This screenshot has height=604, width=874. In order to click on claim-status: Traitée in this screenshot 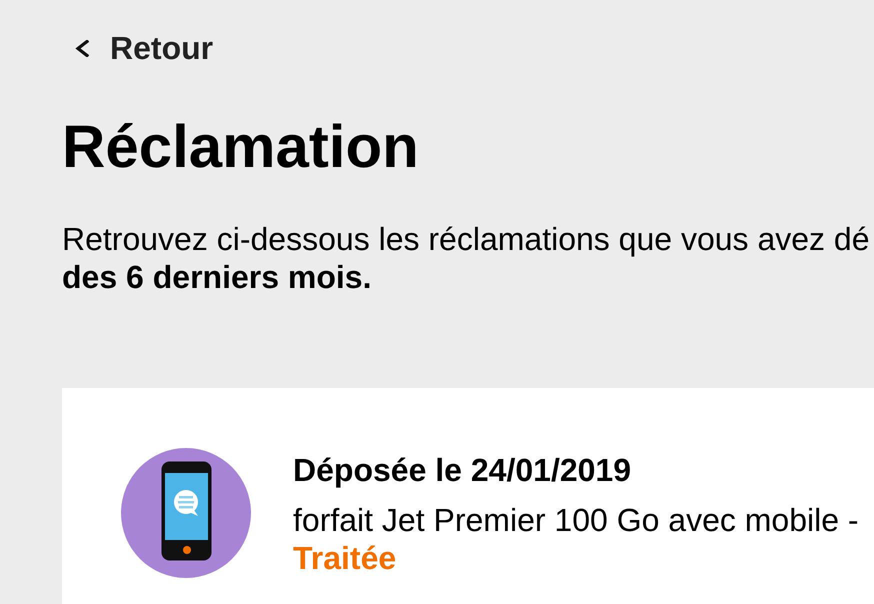, I will do `click(344, 558)`.